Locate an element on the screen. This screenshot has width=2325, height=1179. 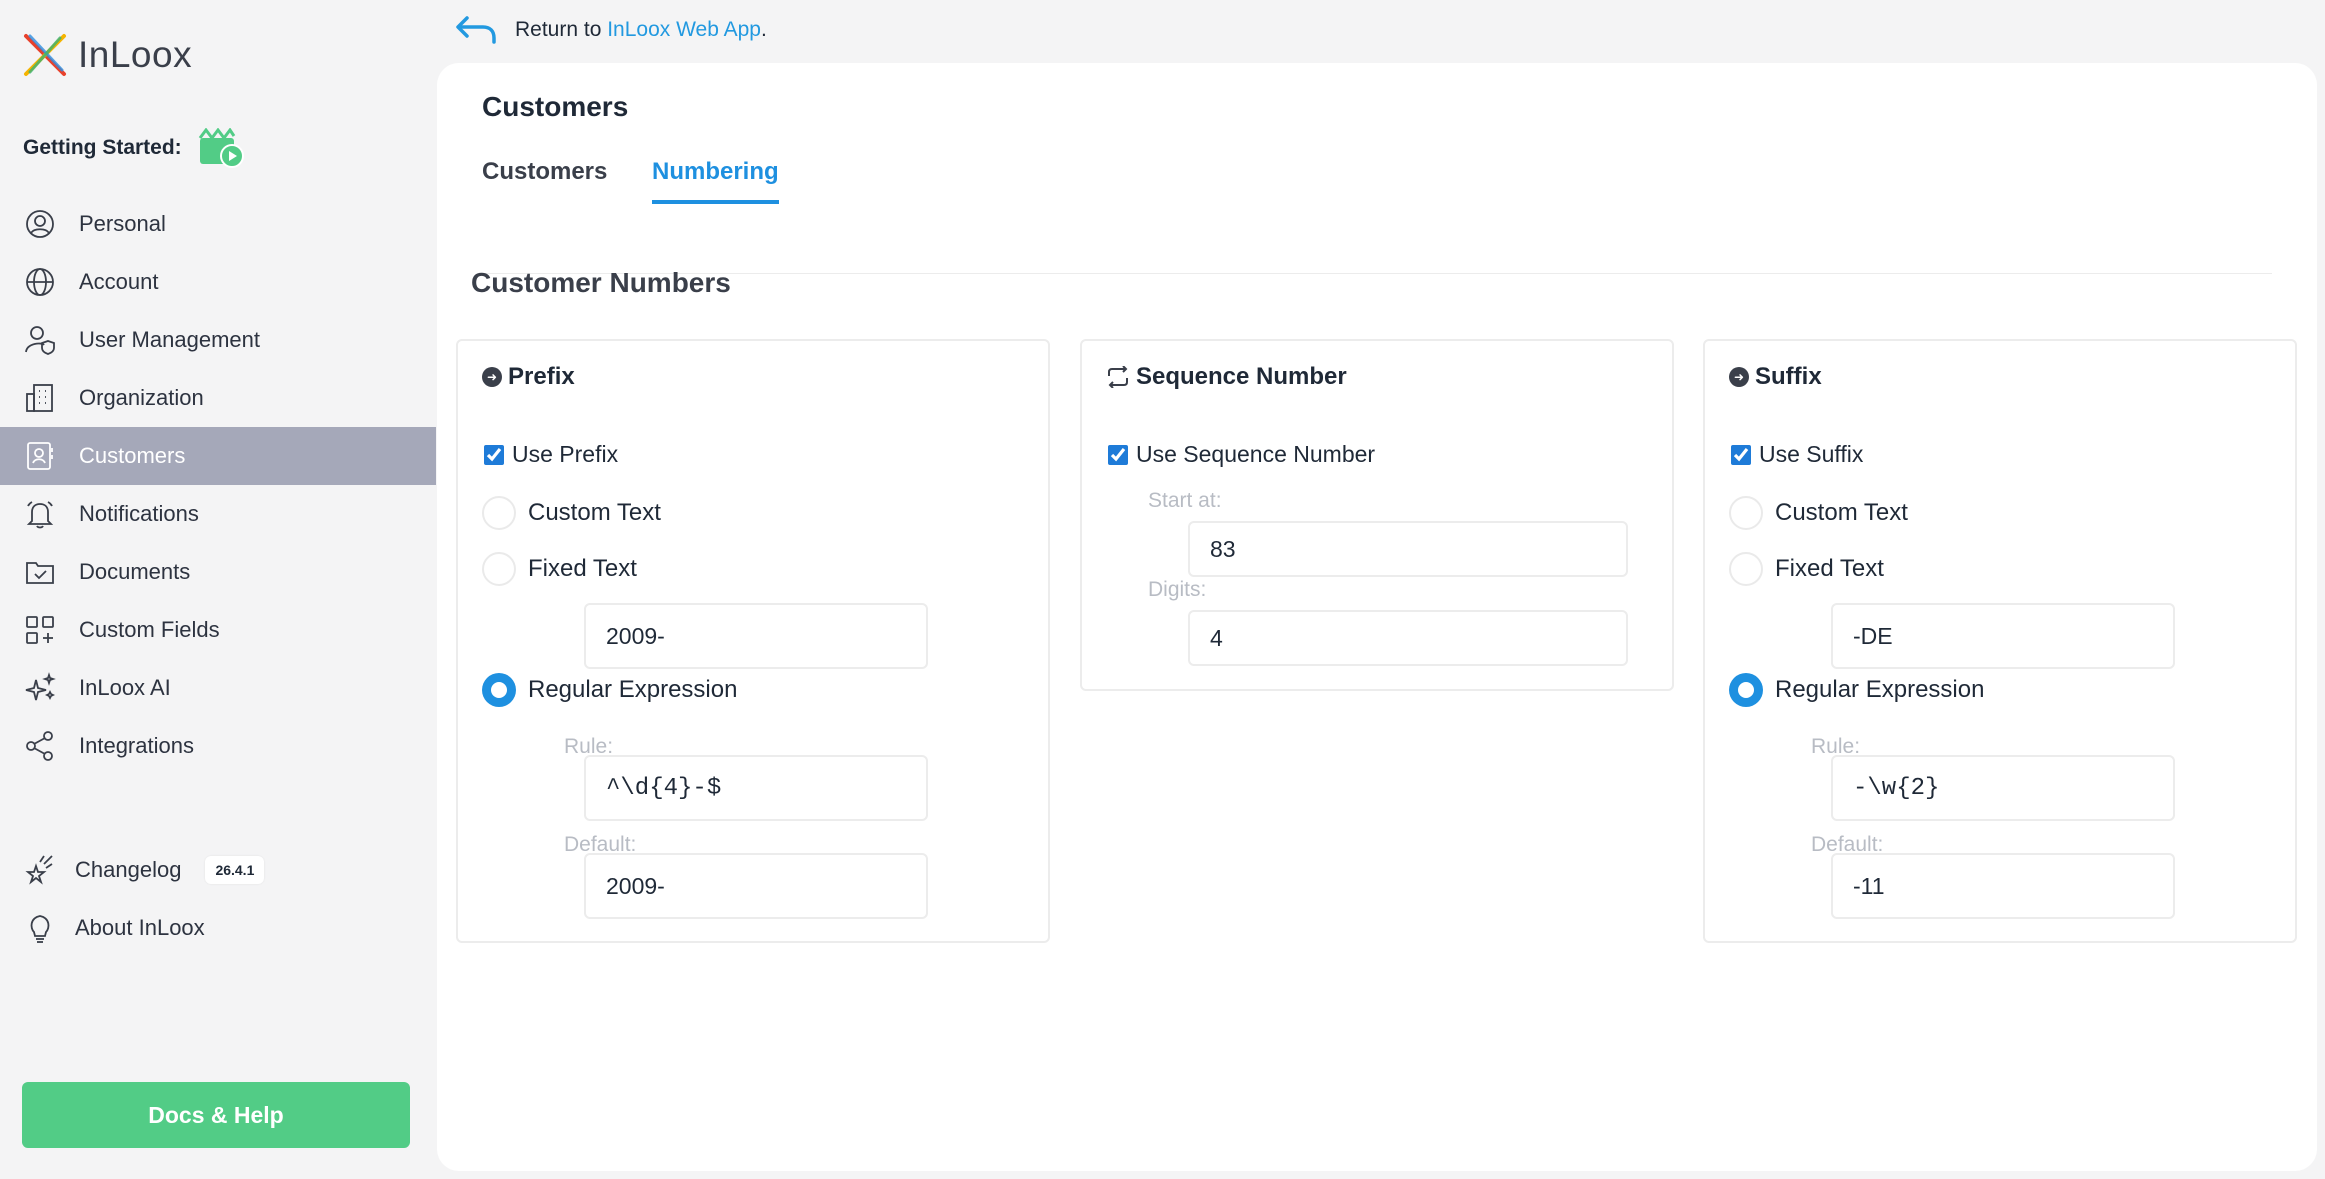
building-icon is located at coordinates (40, 398).